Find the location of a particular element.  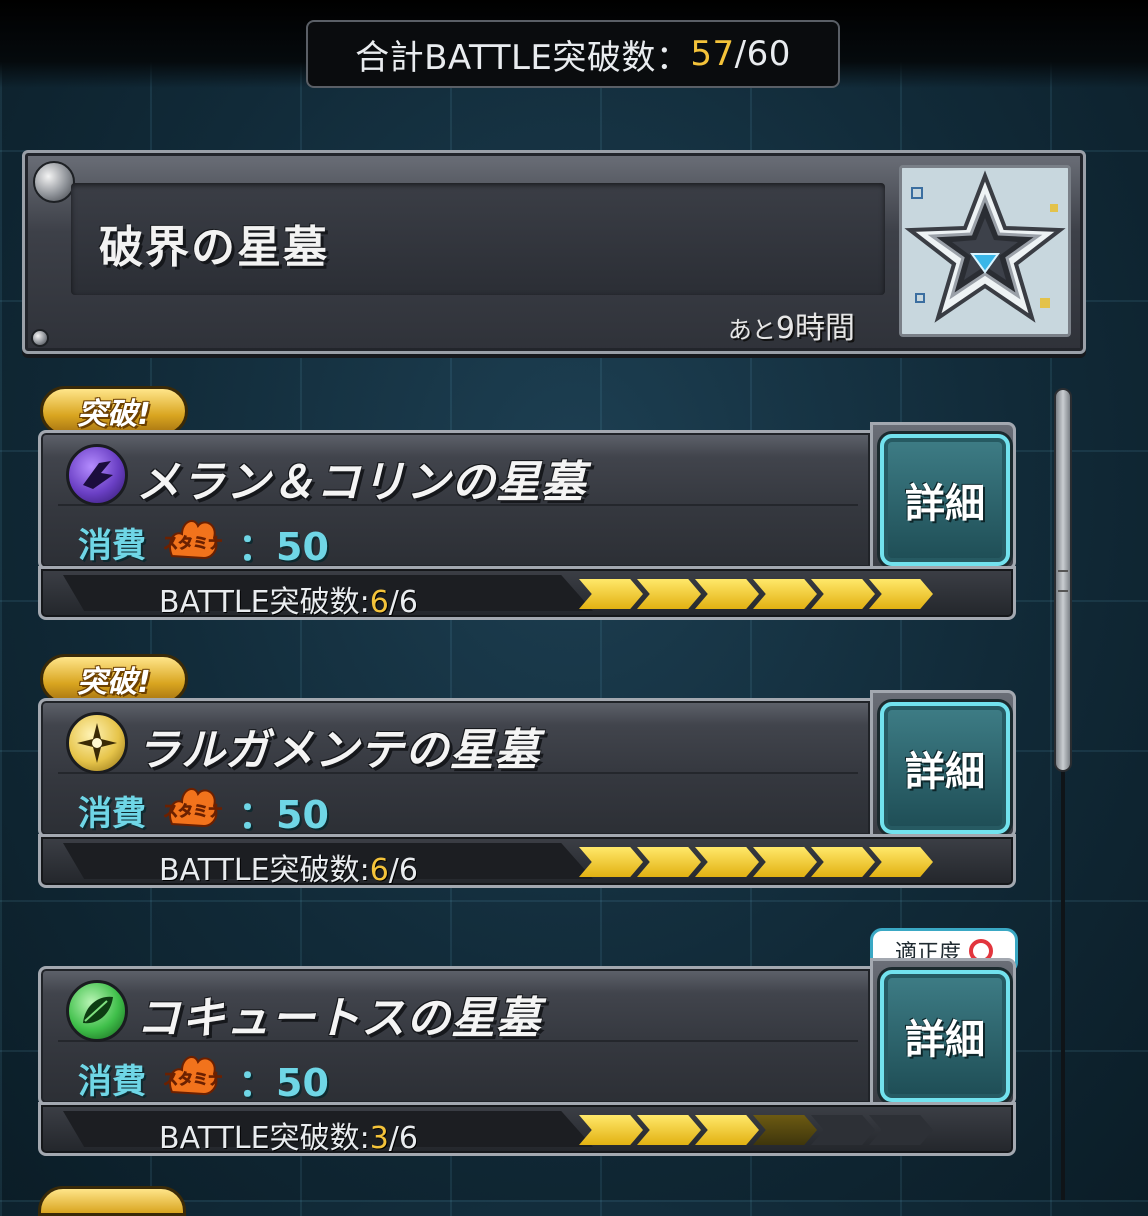

time-value: 9時間 is located at coordinates (815, 328).